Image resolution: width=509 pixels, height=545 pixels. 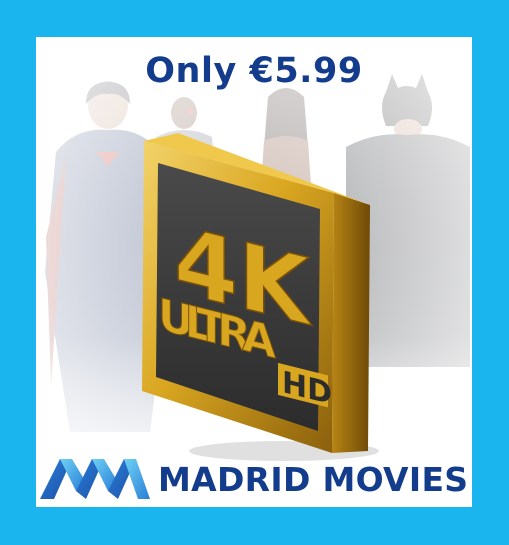 What do you see at coordinates (95, 479) in the screenshot?
I see `madrid-movies-logo-icon` at bounding box center [95, 479].